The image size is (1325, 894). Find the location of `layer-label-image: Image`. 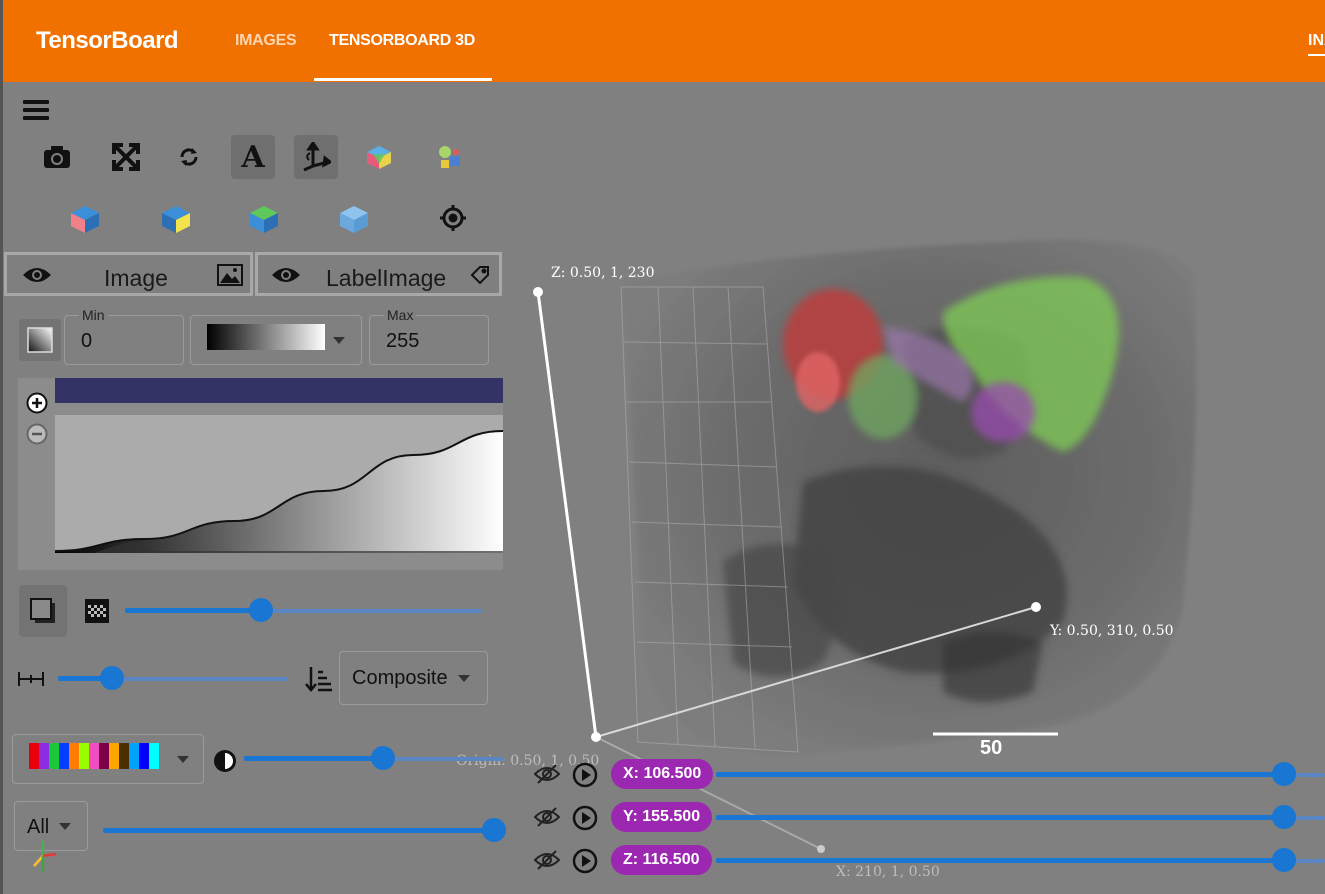

layer-label-image: Image is located at coordinates (136, 278).